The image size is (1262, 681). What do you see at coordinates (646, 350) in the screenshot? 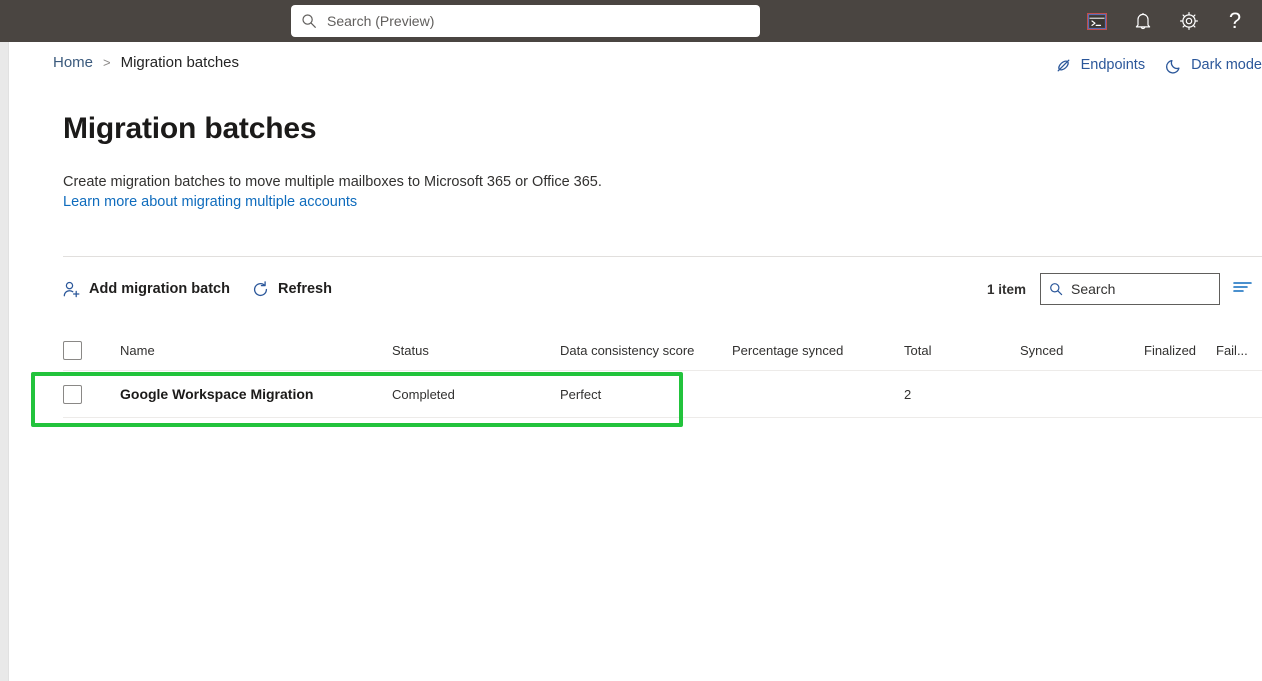
I see `column-header-data-consistency-score: Data consistency score` at bounding box center [646, 350].